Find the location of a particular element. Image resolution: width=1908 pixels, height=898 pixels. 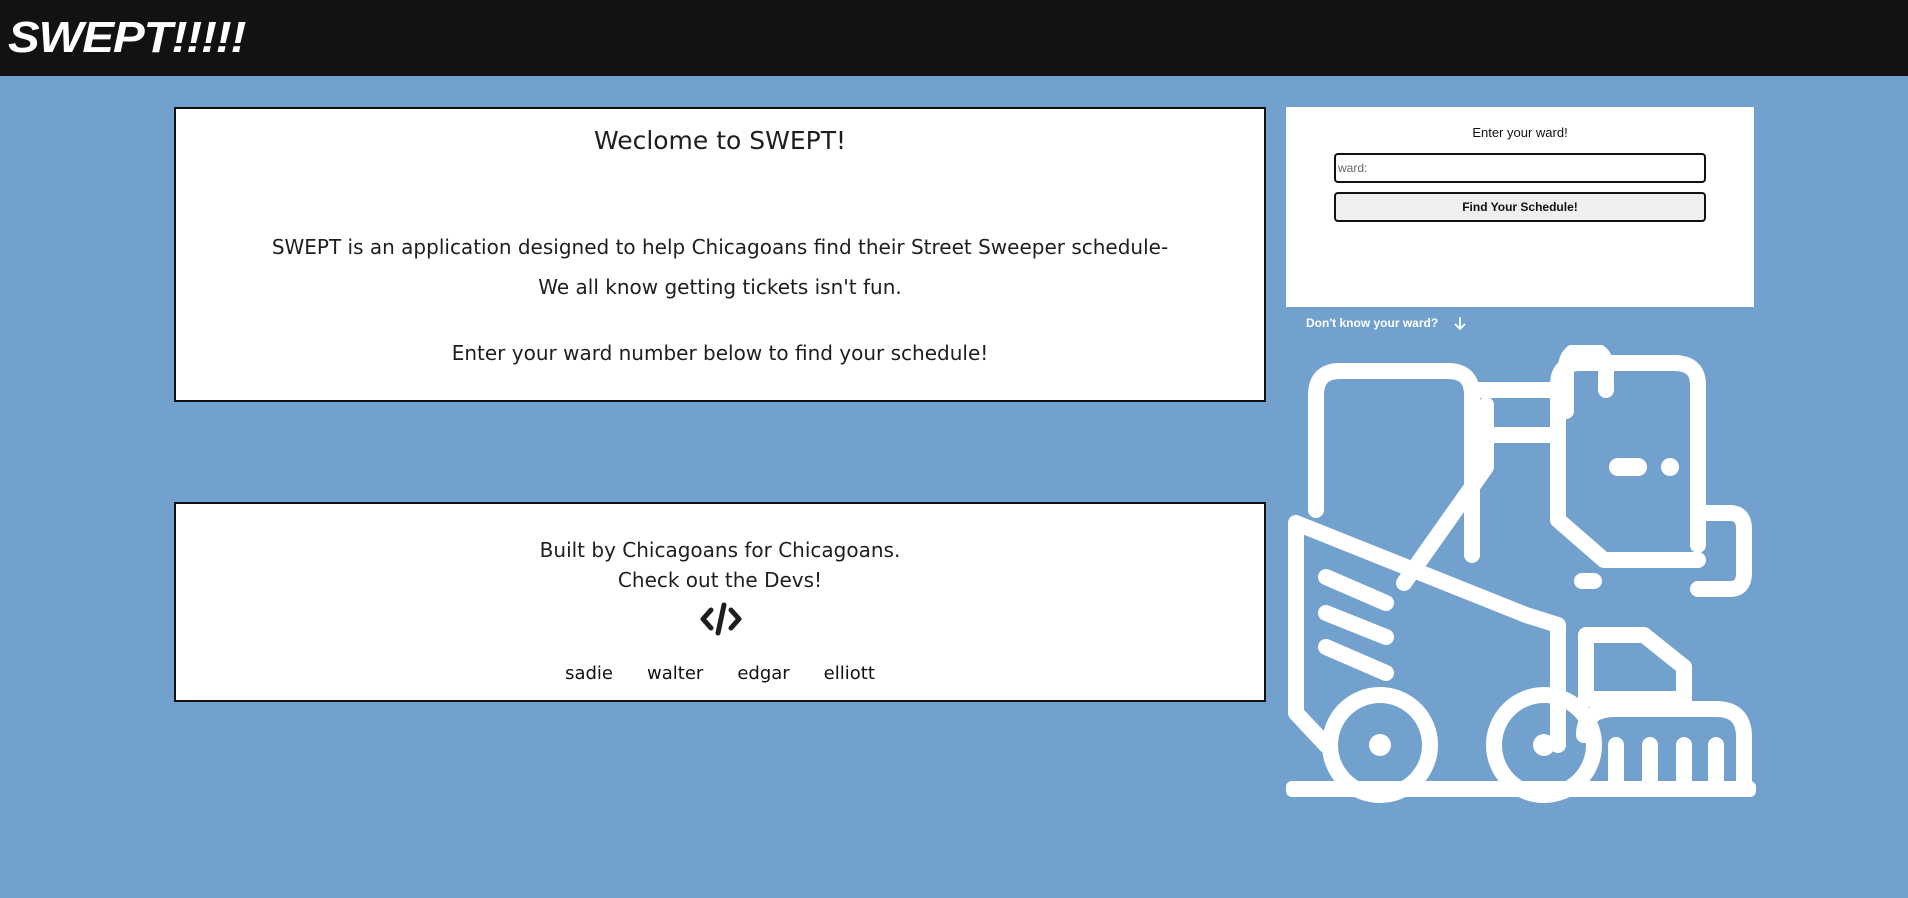

ward-help-text: Don't know your ward? is located at coordinates (1372, 323).